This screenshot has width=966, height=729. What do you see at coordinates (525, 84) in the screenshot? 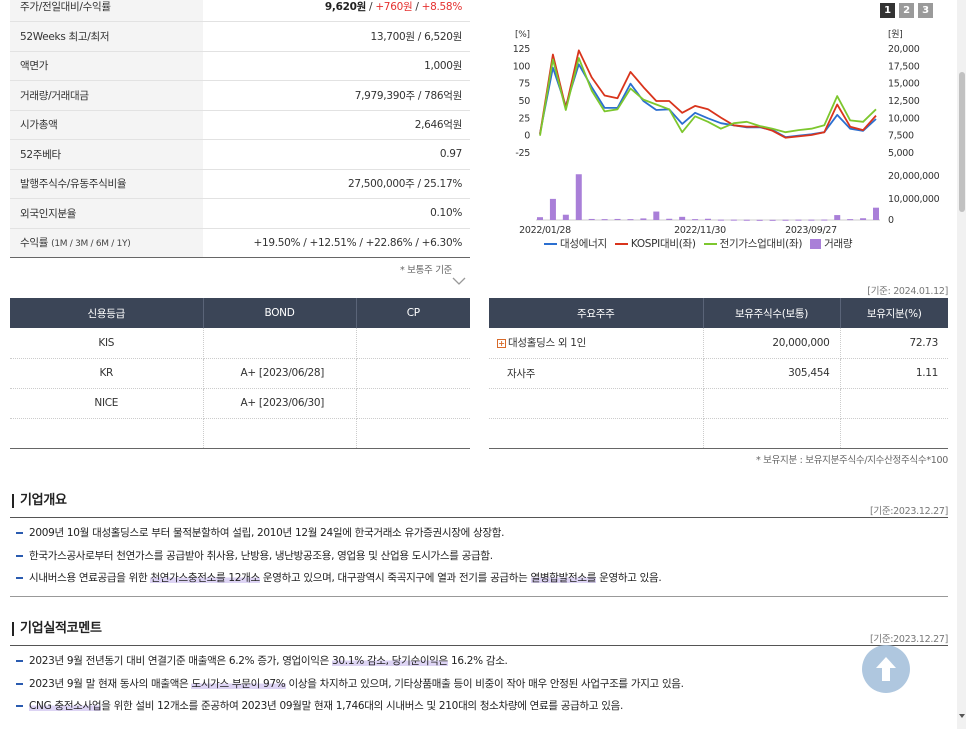
I see `y-left-tick-label: 75` at bounding box center [525, 84].